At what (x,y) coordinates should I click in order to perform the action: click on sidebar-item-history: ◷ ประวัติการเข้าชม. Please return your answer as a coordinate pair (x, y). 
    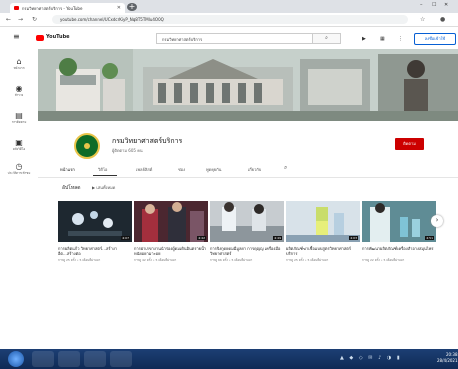
    Looking at the image, I should click on (19, 169).